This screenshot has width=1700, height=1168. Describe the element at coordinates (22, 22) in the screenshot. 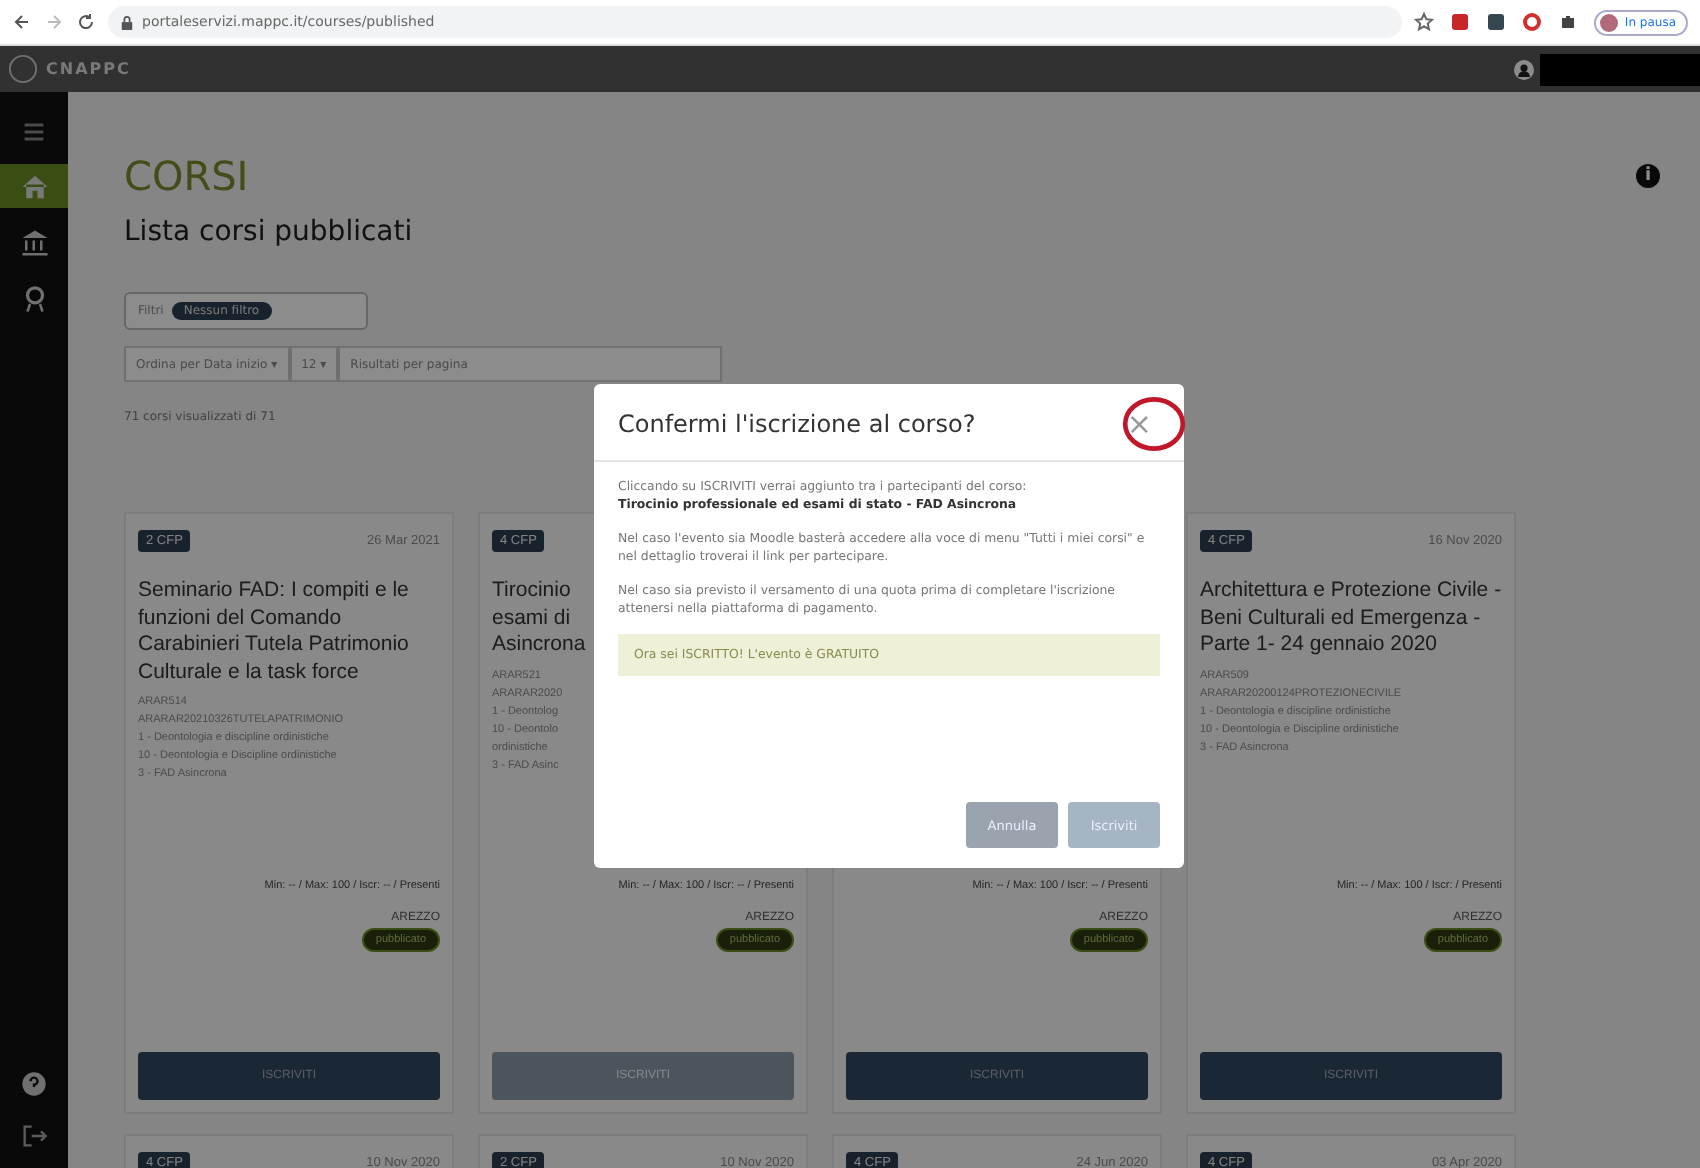

I see `back-icon` at that location.